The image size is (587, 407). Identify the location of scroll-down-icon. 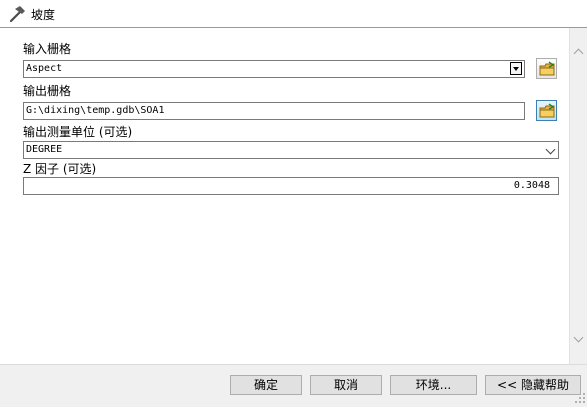
(578, 337).